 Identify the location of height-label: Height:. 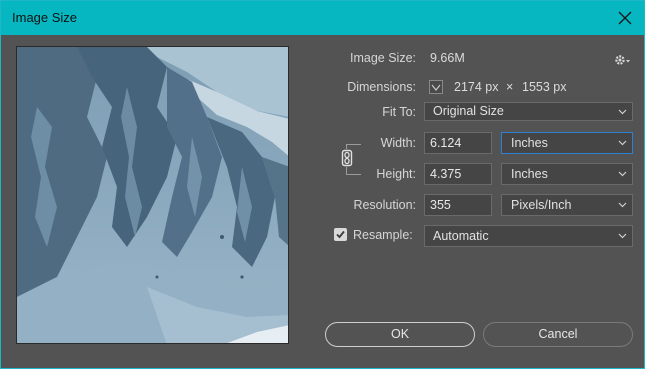
(396, 174).